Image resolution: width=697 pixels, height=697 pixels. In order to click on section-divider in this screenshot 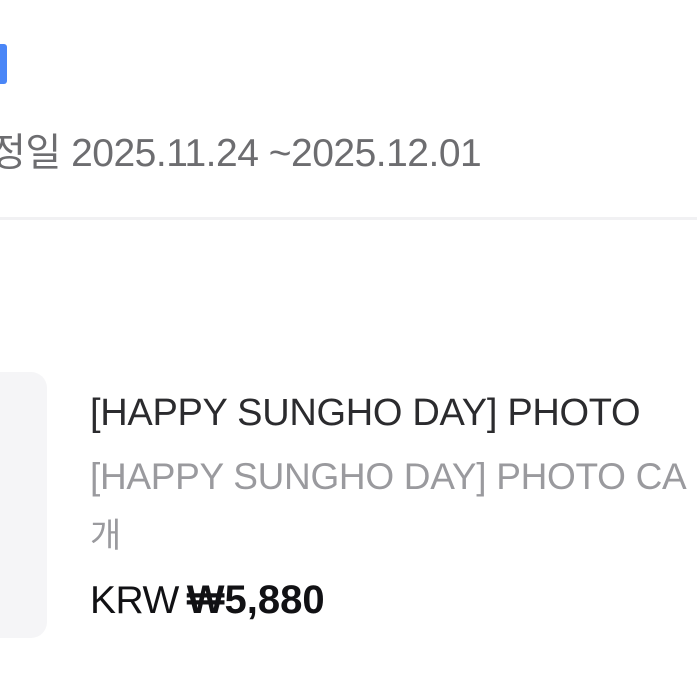, I will do `click(348, 218)`.